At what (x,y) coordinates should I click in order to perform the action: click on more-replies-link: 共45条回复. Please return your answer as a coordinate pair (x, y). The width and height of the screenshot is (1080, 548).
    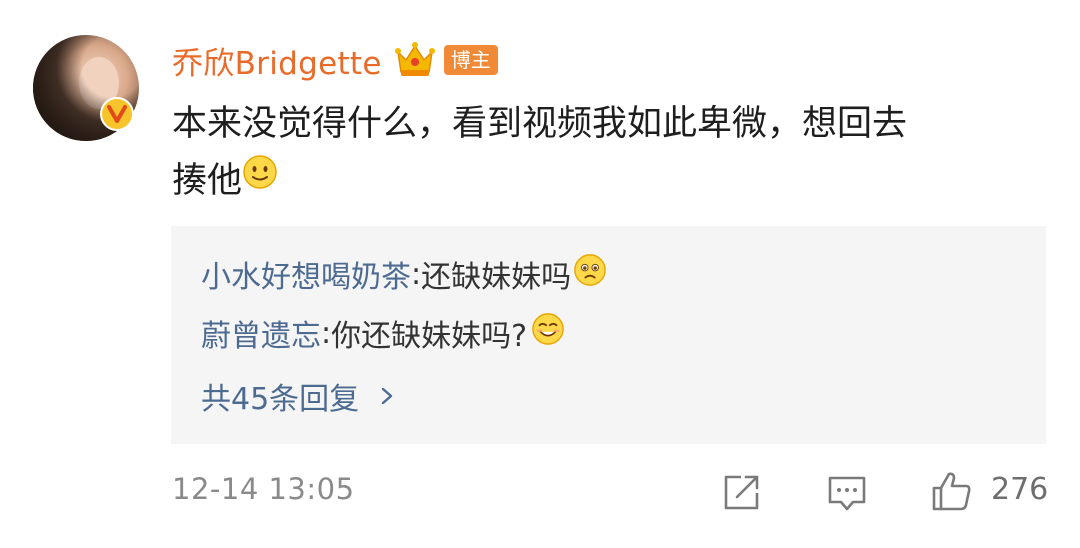
    Looking at the image, I should click on (299, 396).